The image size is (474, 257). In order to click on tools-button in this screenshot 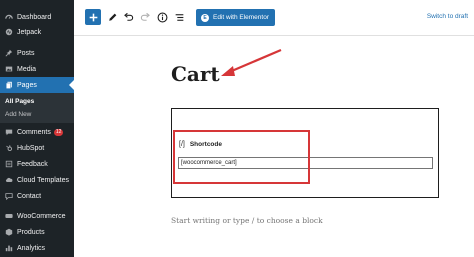, I will do `click(112, 17)`.